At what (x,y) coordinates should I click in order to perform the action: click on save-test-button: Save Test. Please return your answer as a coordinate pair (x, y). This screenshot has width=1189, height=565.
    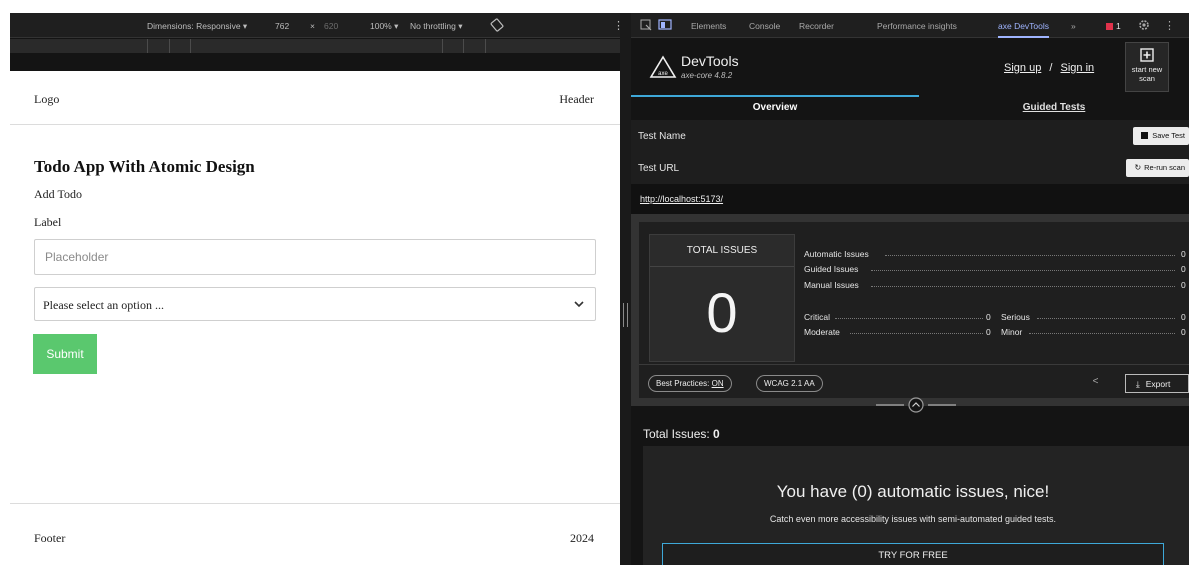
    Looking at the image, I should click on (1161, 136).